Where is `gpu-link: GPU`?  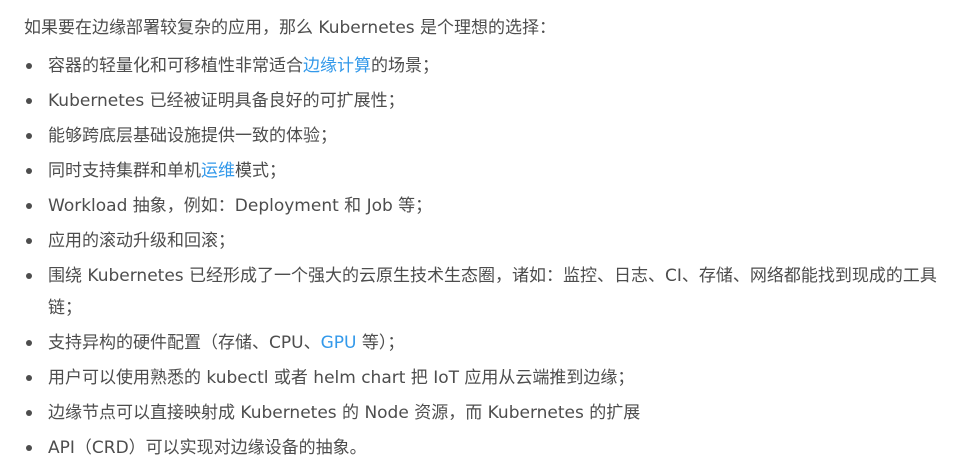 gpu-link: GPU is located at coordinates (339, 343).